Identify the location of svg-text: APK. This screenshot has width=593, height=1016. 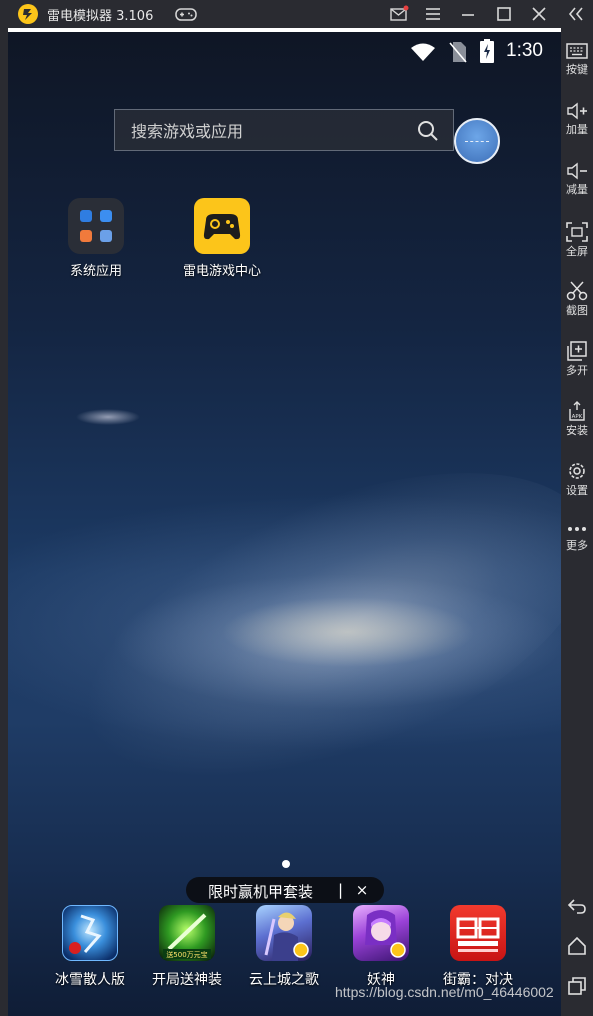
(577, 417).